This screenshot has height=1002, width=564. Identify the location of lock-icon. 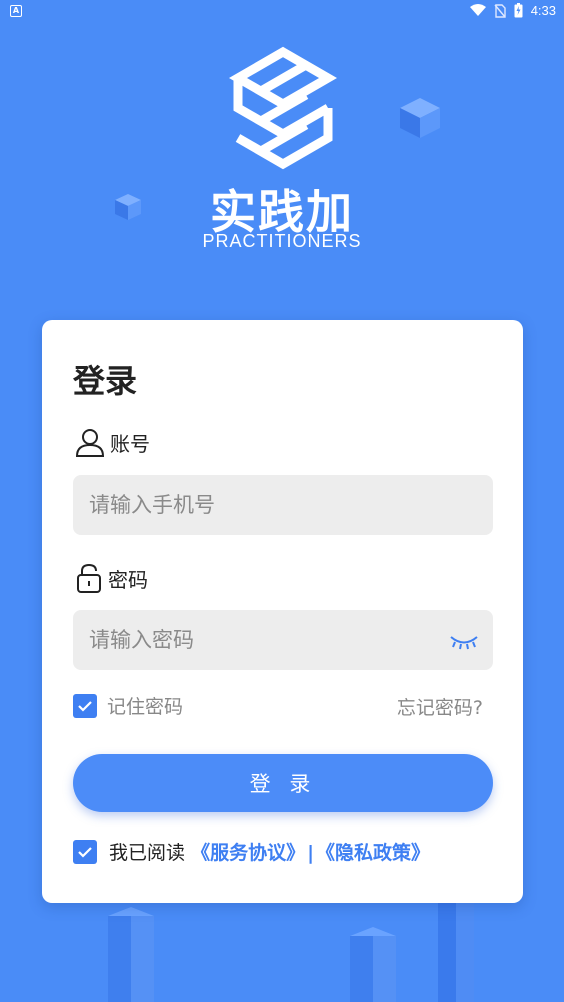
(89, 578).